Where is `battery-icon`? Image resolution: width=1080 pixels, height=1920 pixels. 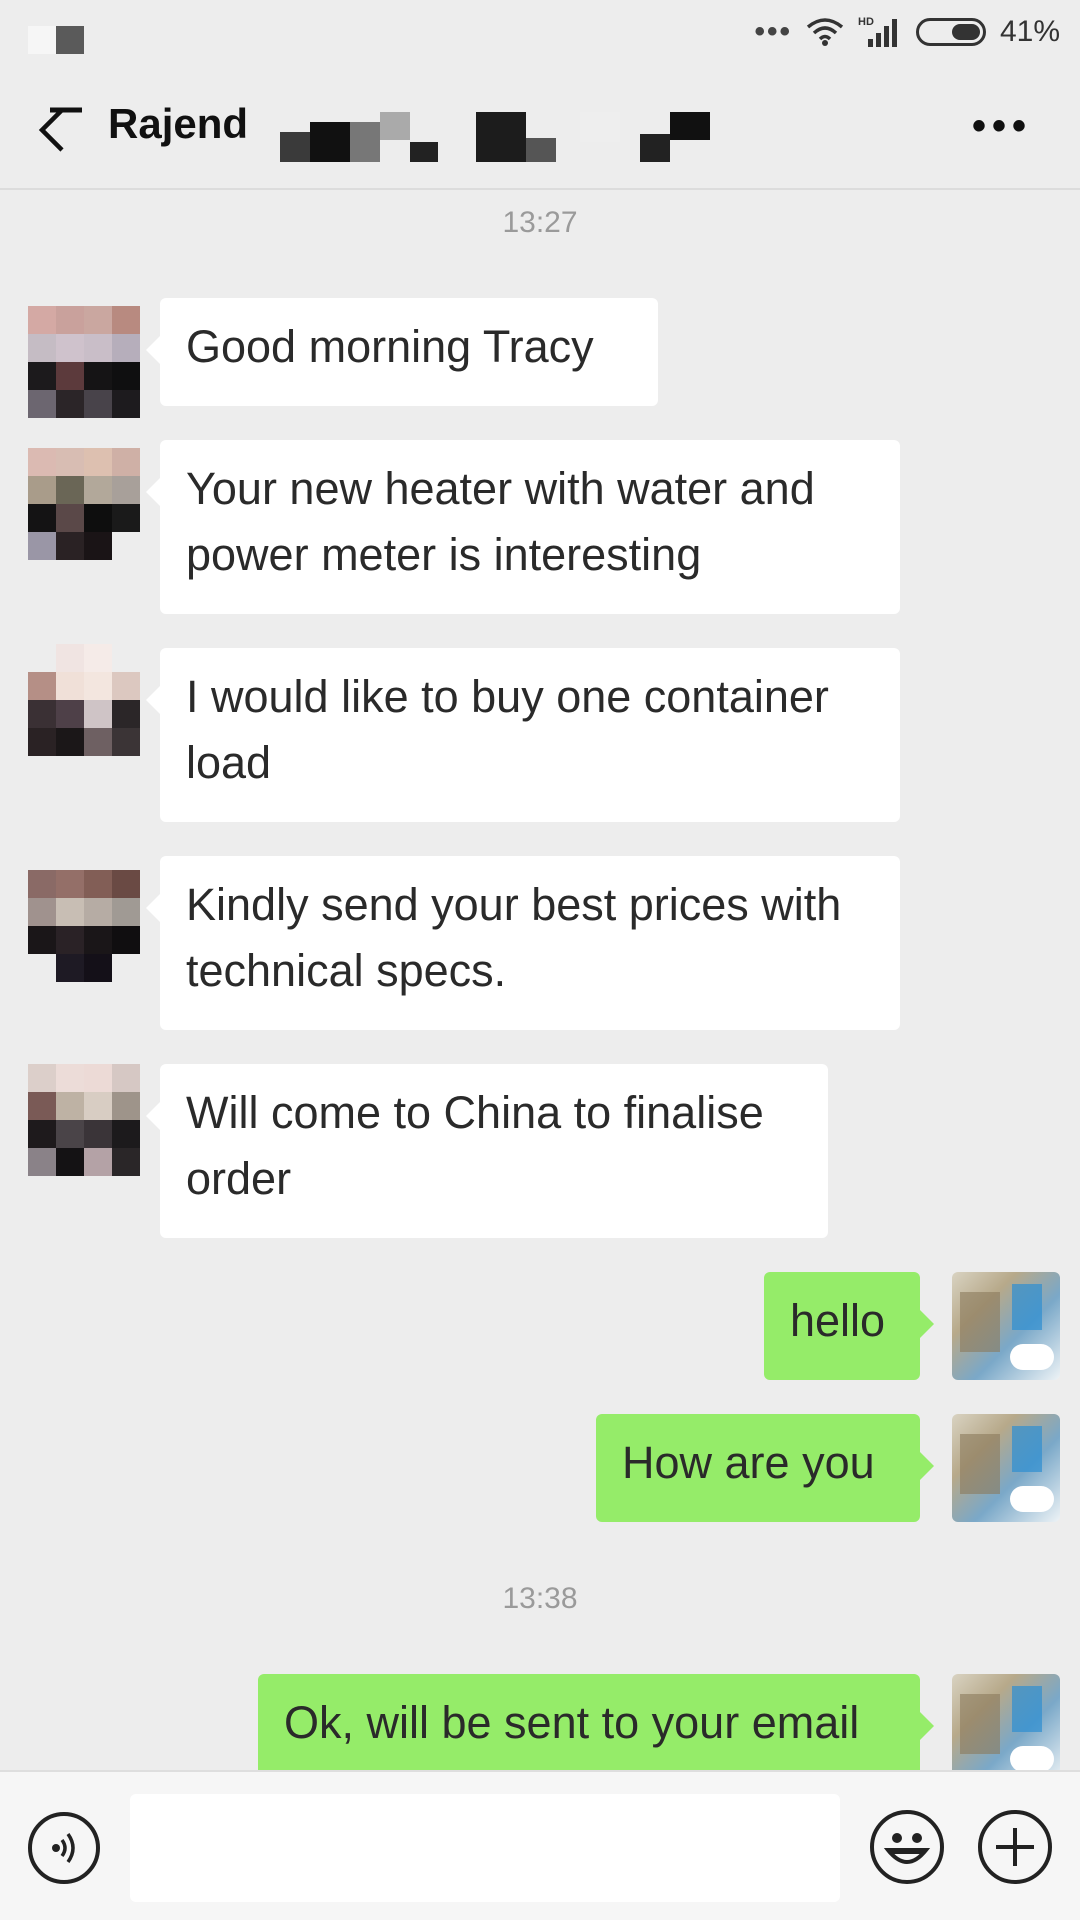 battery-icon is located at coordinates (950, 32).